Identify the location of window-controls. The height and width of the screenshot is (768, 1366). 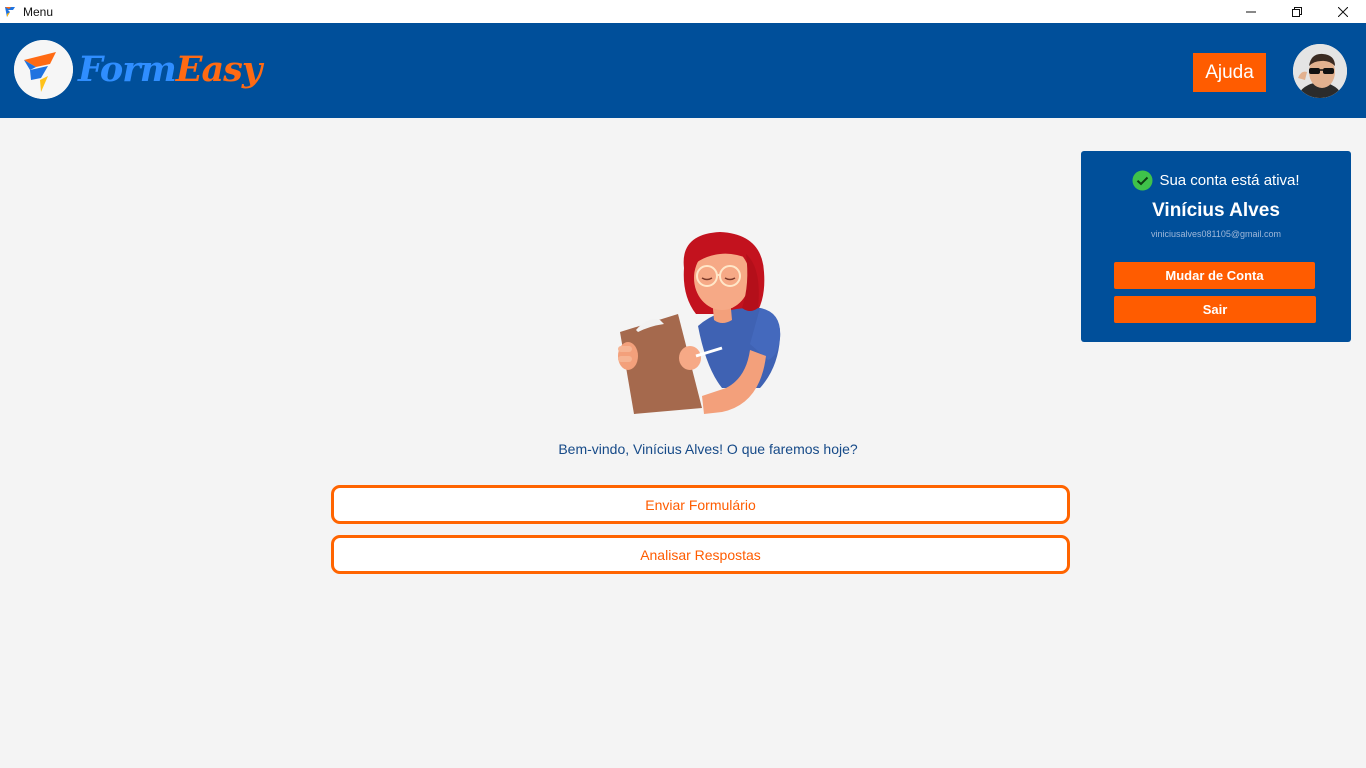
(1297, 11).